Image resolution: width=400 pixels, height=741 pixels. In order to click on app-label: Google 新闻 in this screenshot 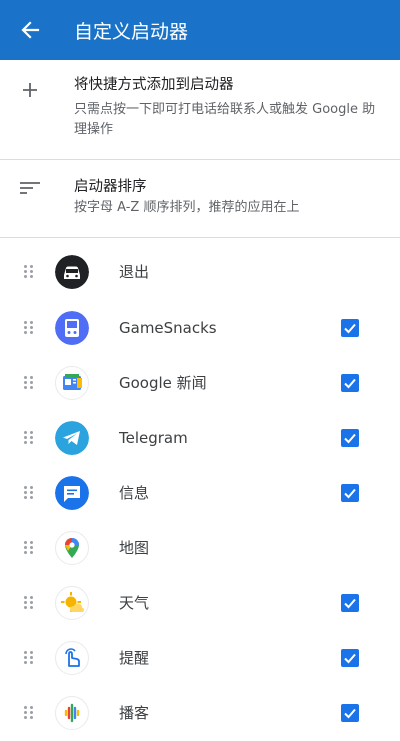, I will do `click(163, 383)`.